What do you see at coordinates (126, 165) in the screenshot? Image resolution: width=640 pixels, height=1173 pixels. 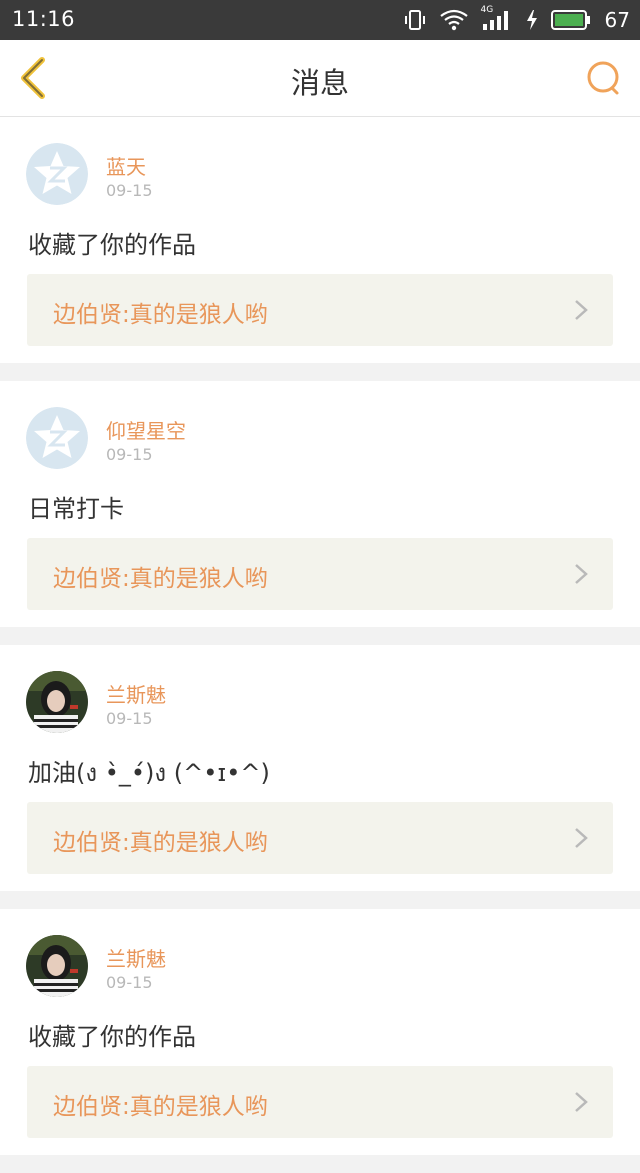 I see `sender-name: 蓝天` at bounding box center [126, 165].